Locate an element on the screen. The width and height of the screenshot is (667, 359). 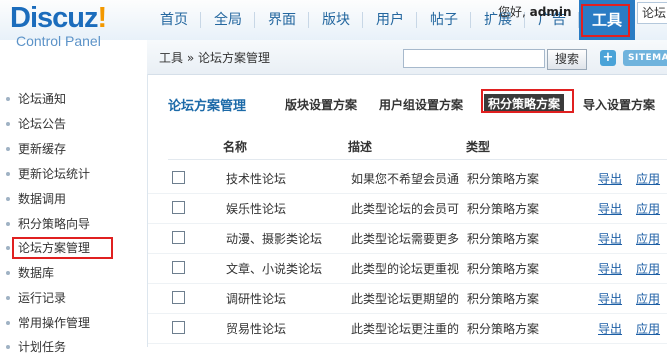
tab-usergroup-settings: 用户组设置方案 is located at coordinates (421, 104).